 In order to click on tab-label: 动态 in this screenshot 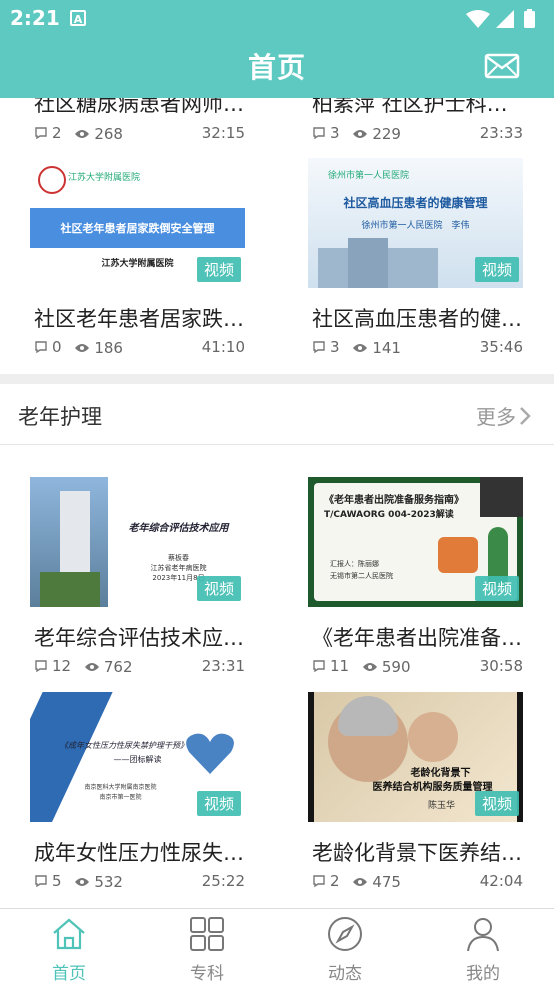, I will do `click(345, 974)`.